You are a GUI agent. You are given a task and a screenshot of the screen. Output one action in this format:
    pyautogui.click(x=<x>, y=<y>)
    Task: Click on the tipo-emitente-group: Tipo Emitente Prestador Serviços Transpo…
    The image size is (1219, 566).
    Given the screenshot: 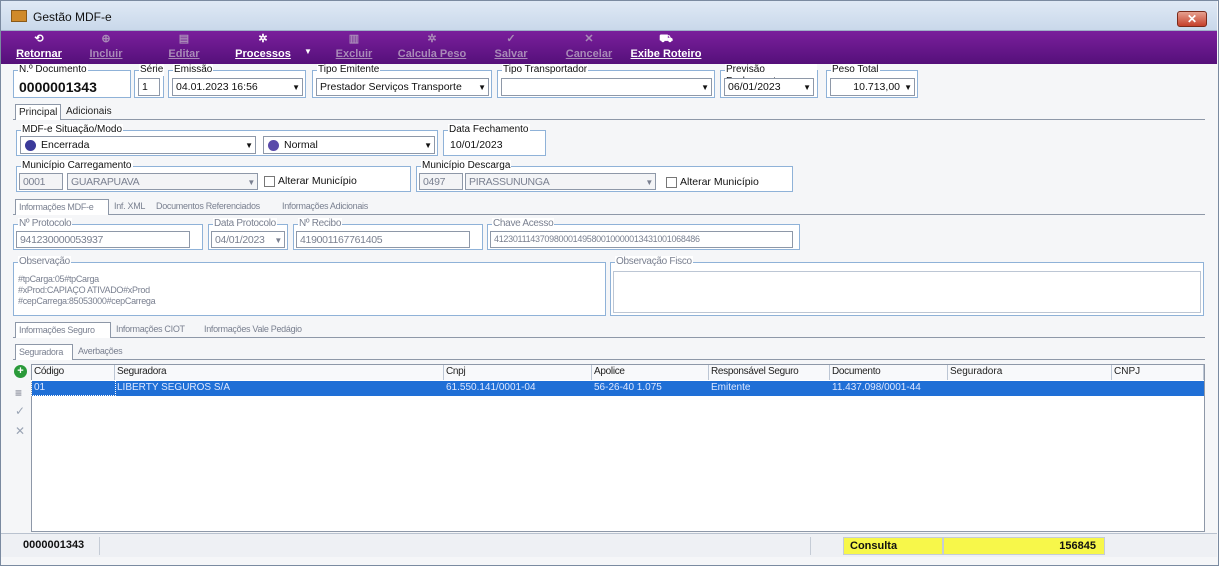 What is the action you would take?
    pyautogui.click(x=402, y=81)
    